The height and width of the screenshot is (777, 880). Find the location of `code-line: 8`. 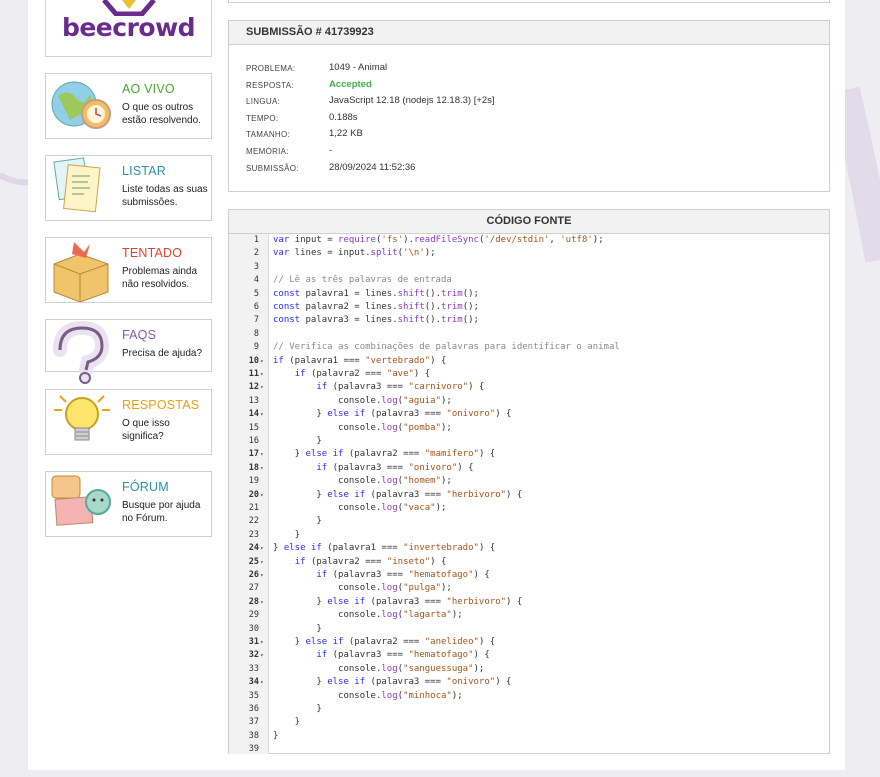

code-line: 8 is located at coordinates (529, 334).